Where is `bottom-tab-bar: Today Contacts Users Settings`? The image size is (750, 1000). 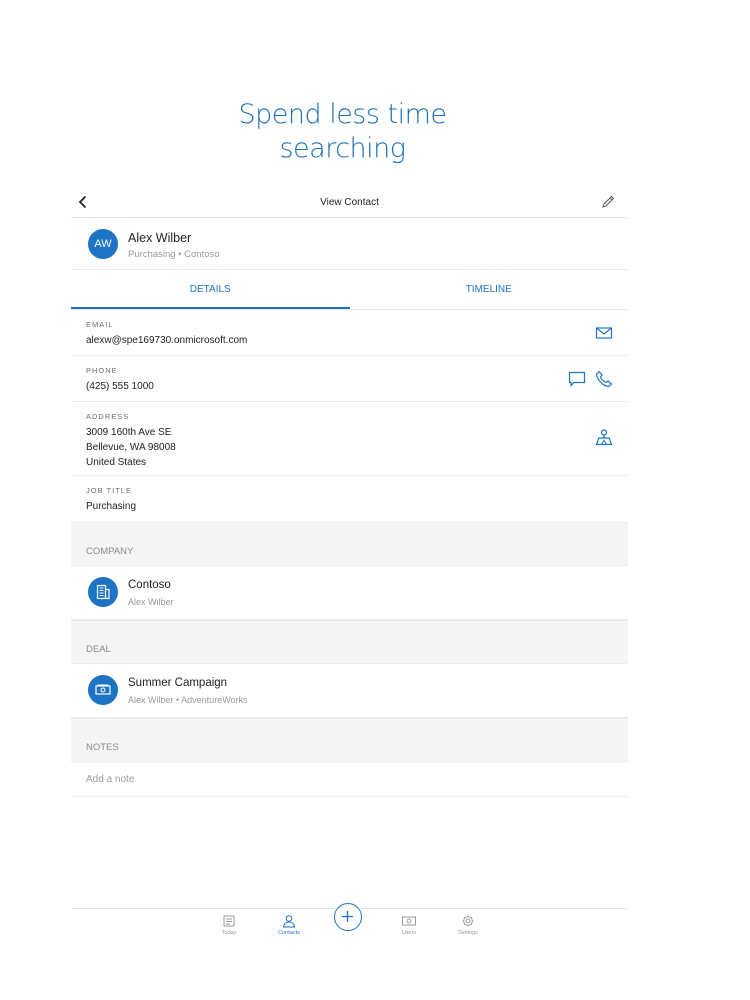
bottom-tab-bar: Today Contacts Users Settings is located at coordinates (349, 925).